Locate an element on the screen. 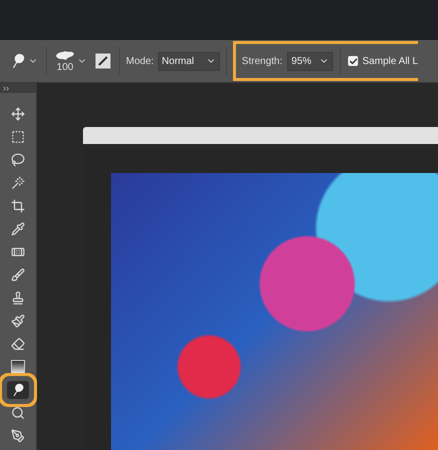 This screenshot has width=438, height=450. eyedropper-icon is located at coordinates (18, 229).